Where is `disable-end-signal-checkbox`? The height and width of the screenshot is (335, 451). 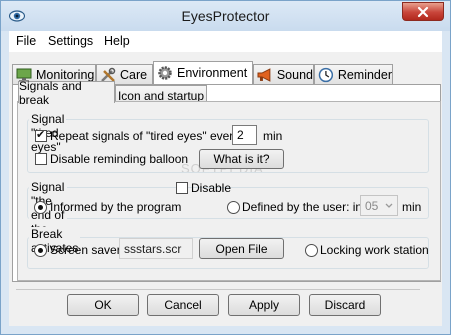
disable-end-signal-checkbox is located at coordinates (182, 188).